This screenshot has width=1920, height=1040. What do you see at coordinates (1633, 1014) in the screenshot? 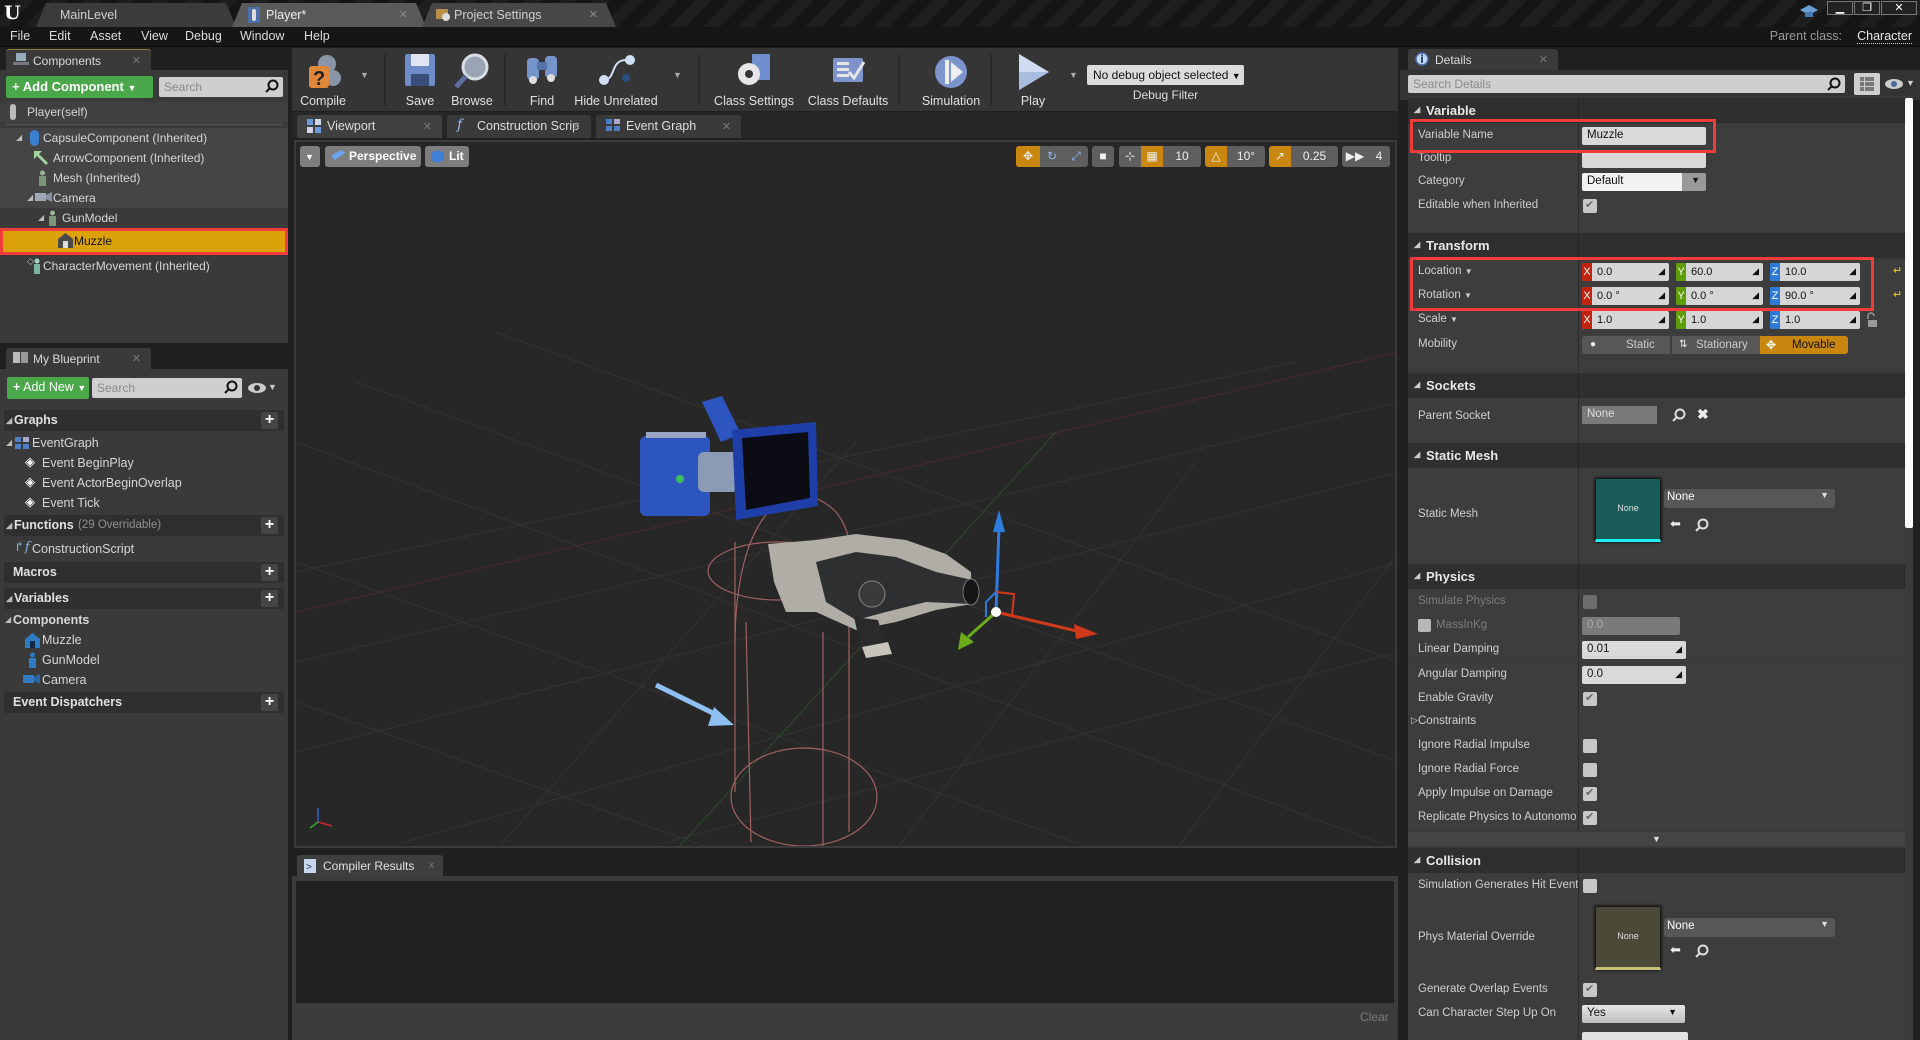
I see `step-up-dropdown: Yes ▼` at bounding box center [1633, 1014].